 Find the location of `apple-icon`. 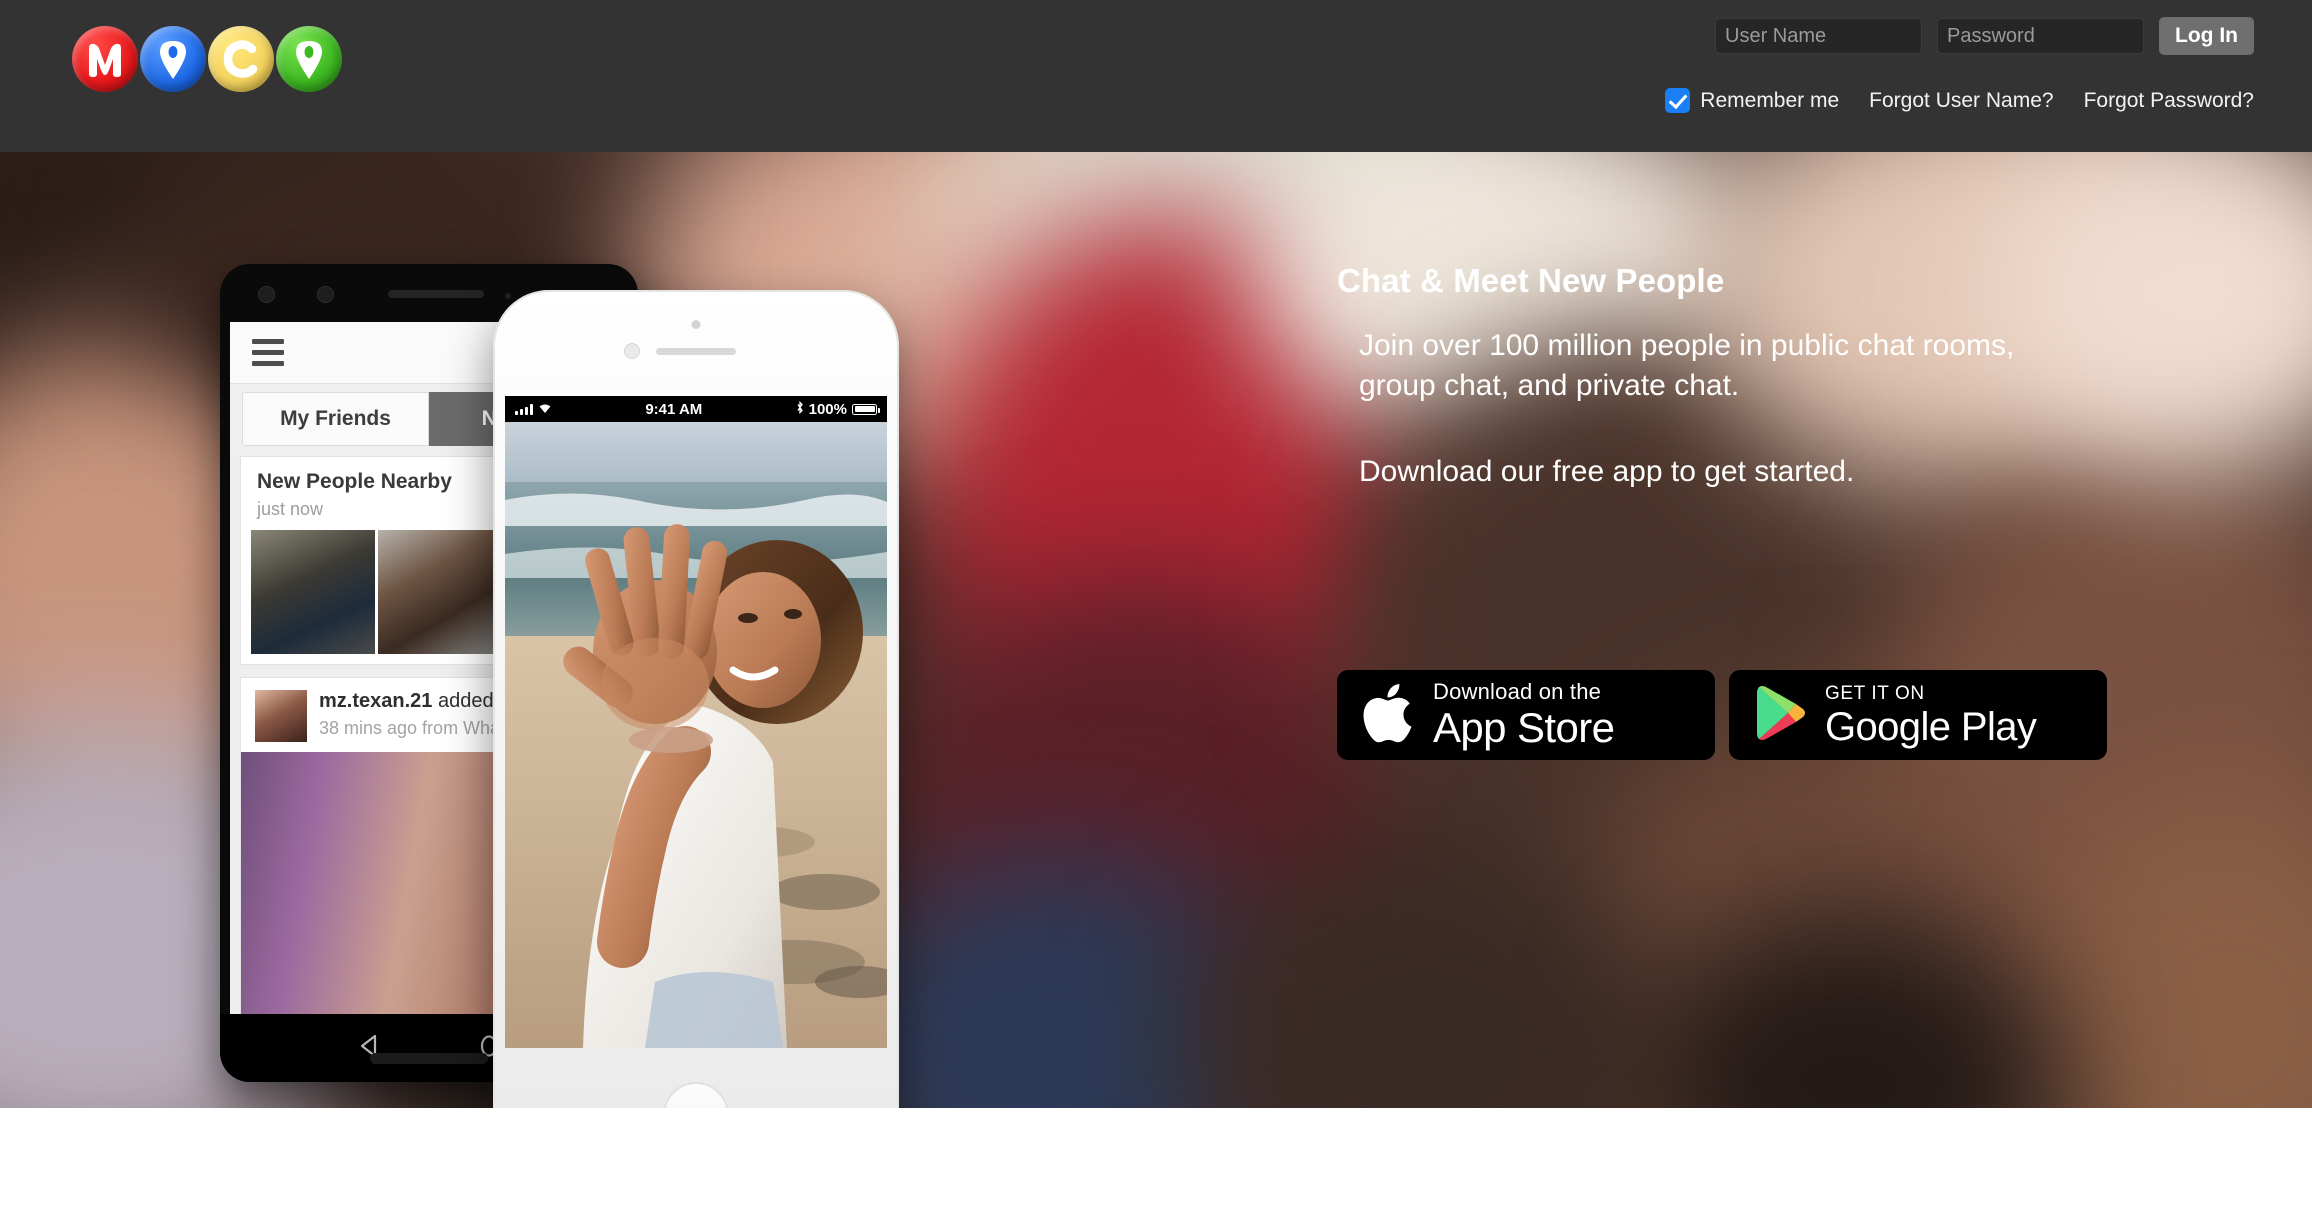

apple-icon is located at coordinates (1389, 715).